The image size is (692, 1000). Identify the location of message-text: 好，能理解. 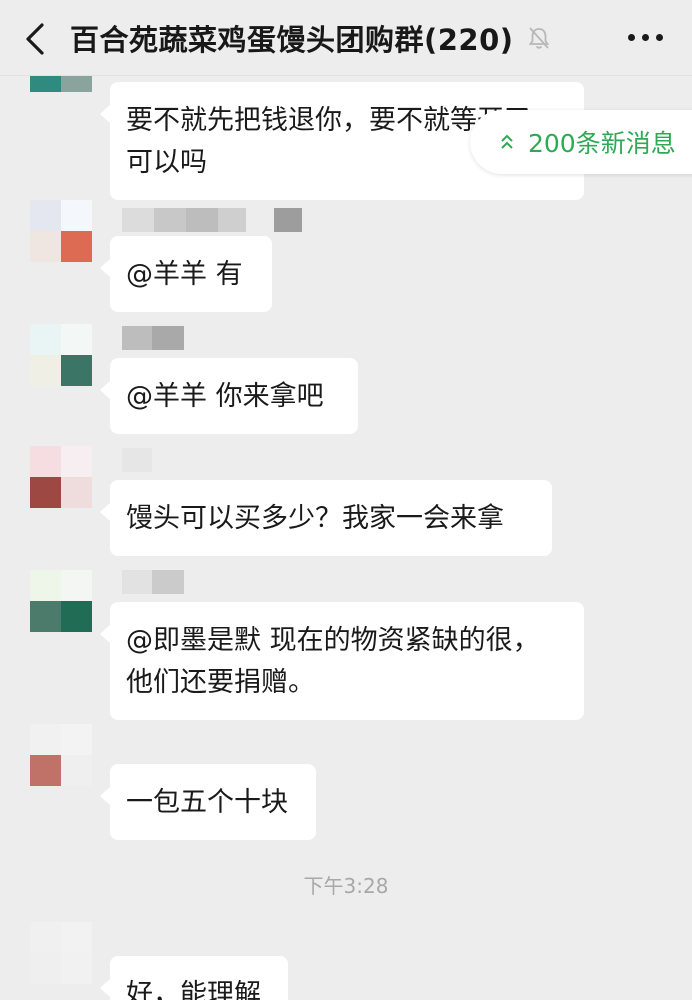
(193, 989).